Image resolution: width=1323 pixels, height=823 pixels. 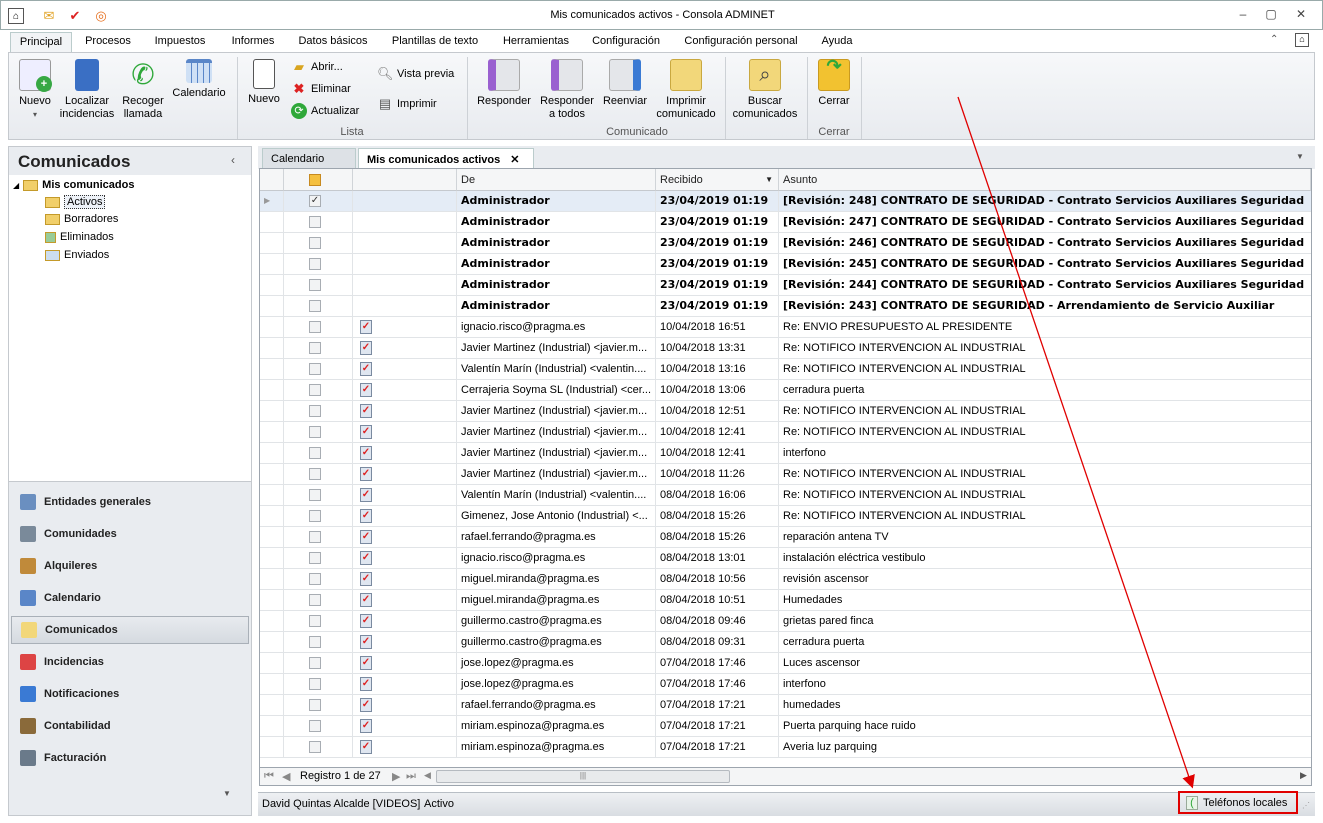 What do you see at coordinates (435, 42) in the screenshot?
I see `tab-plantillas: Plantillas de texto` at bounding box center [435, 42].